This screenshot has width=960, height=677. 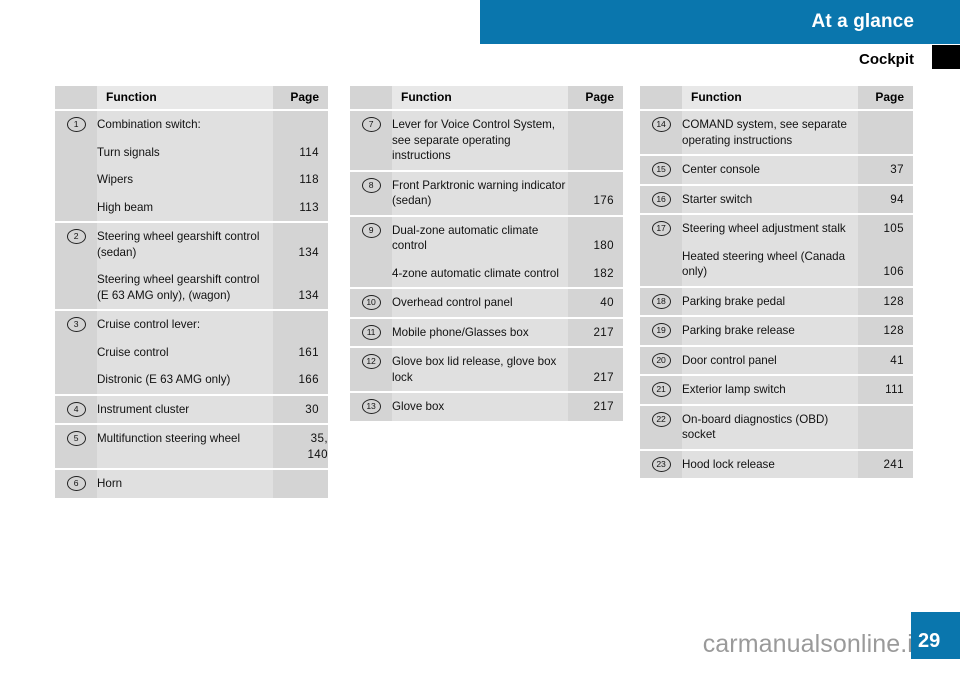 I want to click on row-marker-cell: 12, so click(x=371, y=369).